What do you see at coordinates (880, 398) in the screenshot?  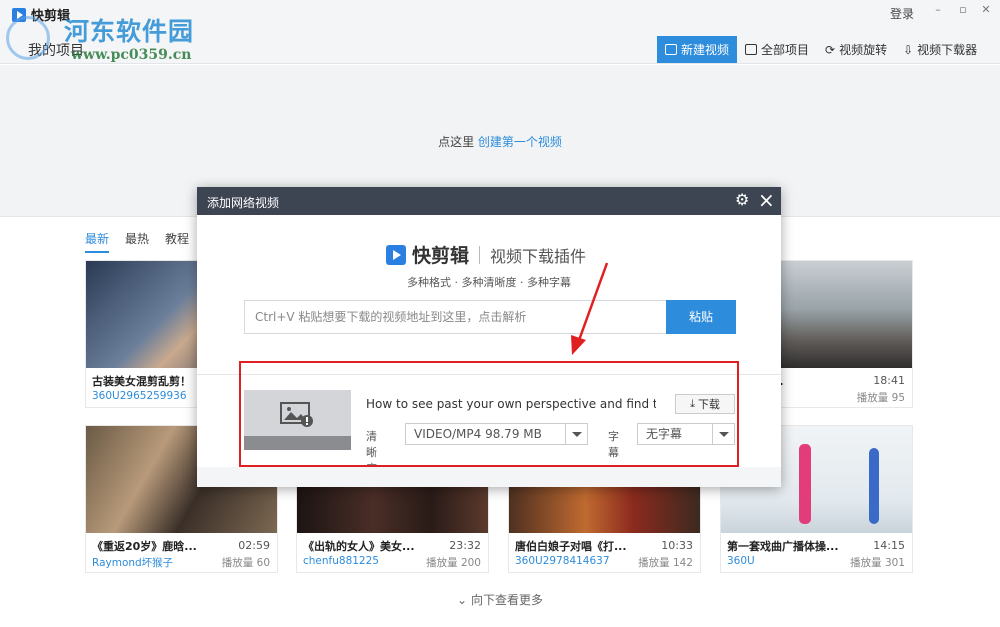 I see `video-views: 播放量 95` at bounding box center [880, 398].